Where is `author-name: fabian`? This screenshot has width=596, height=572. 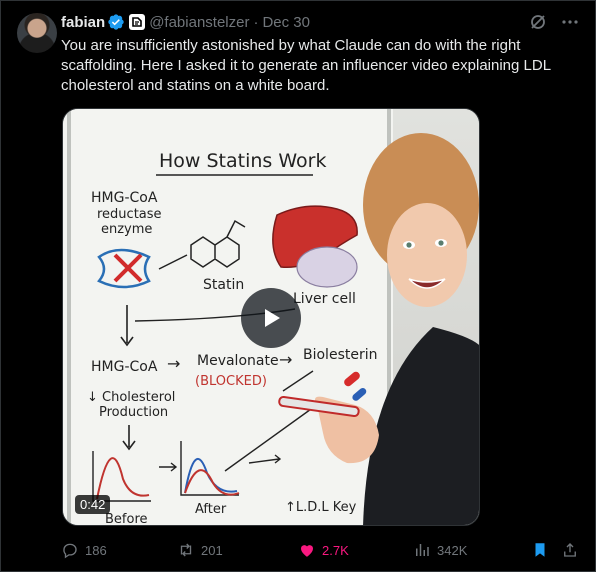
author-name: fabian is located at coordinates (83, 22).